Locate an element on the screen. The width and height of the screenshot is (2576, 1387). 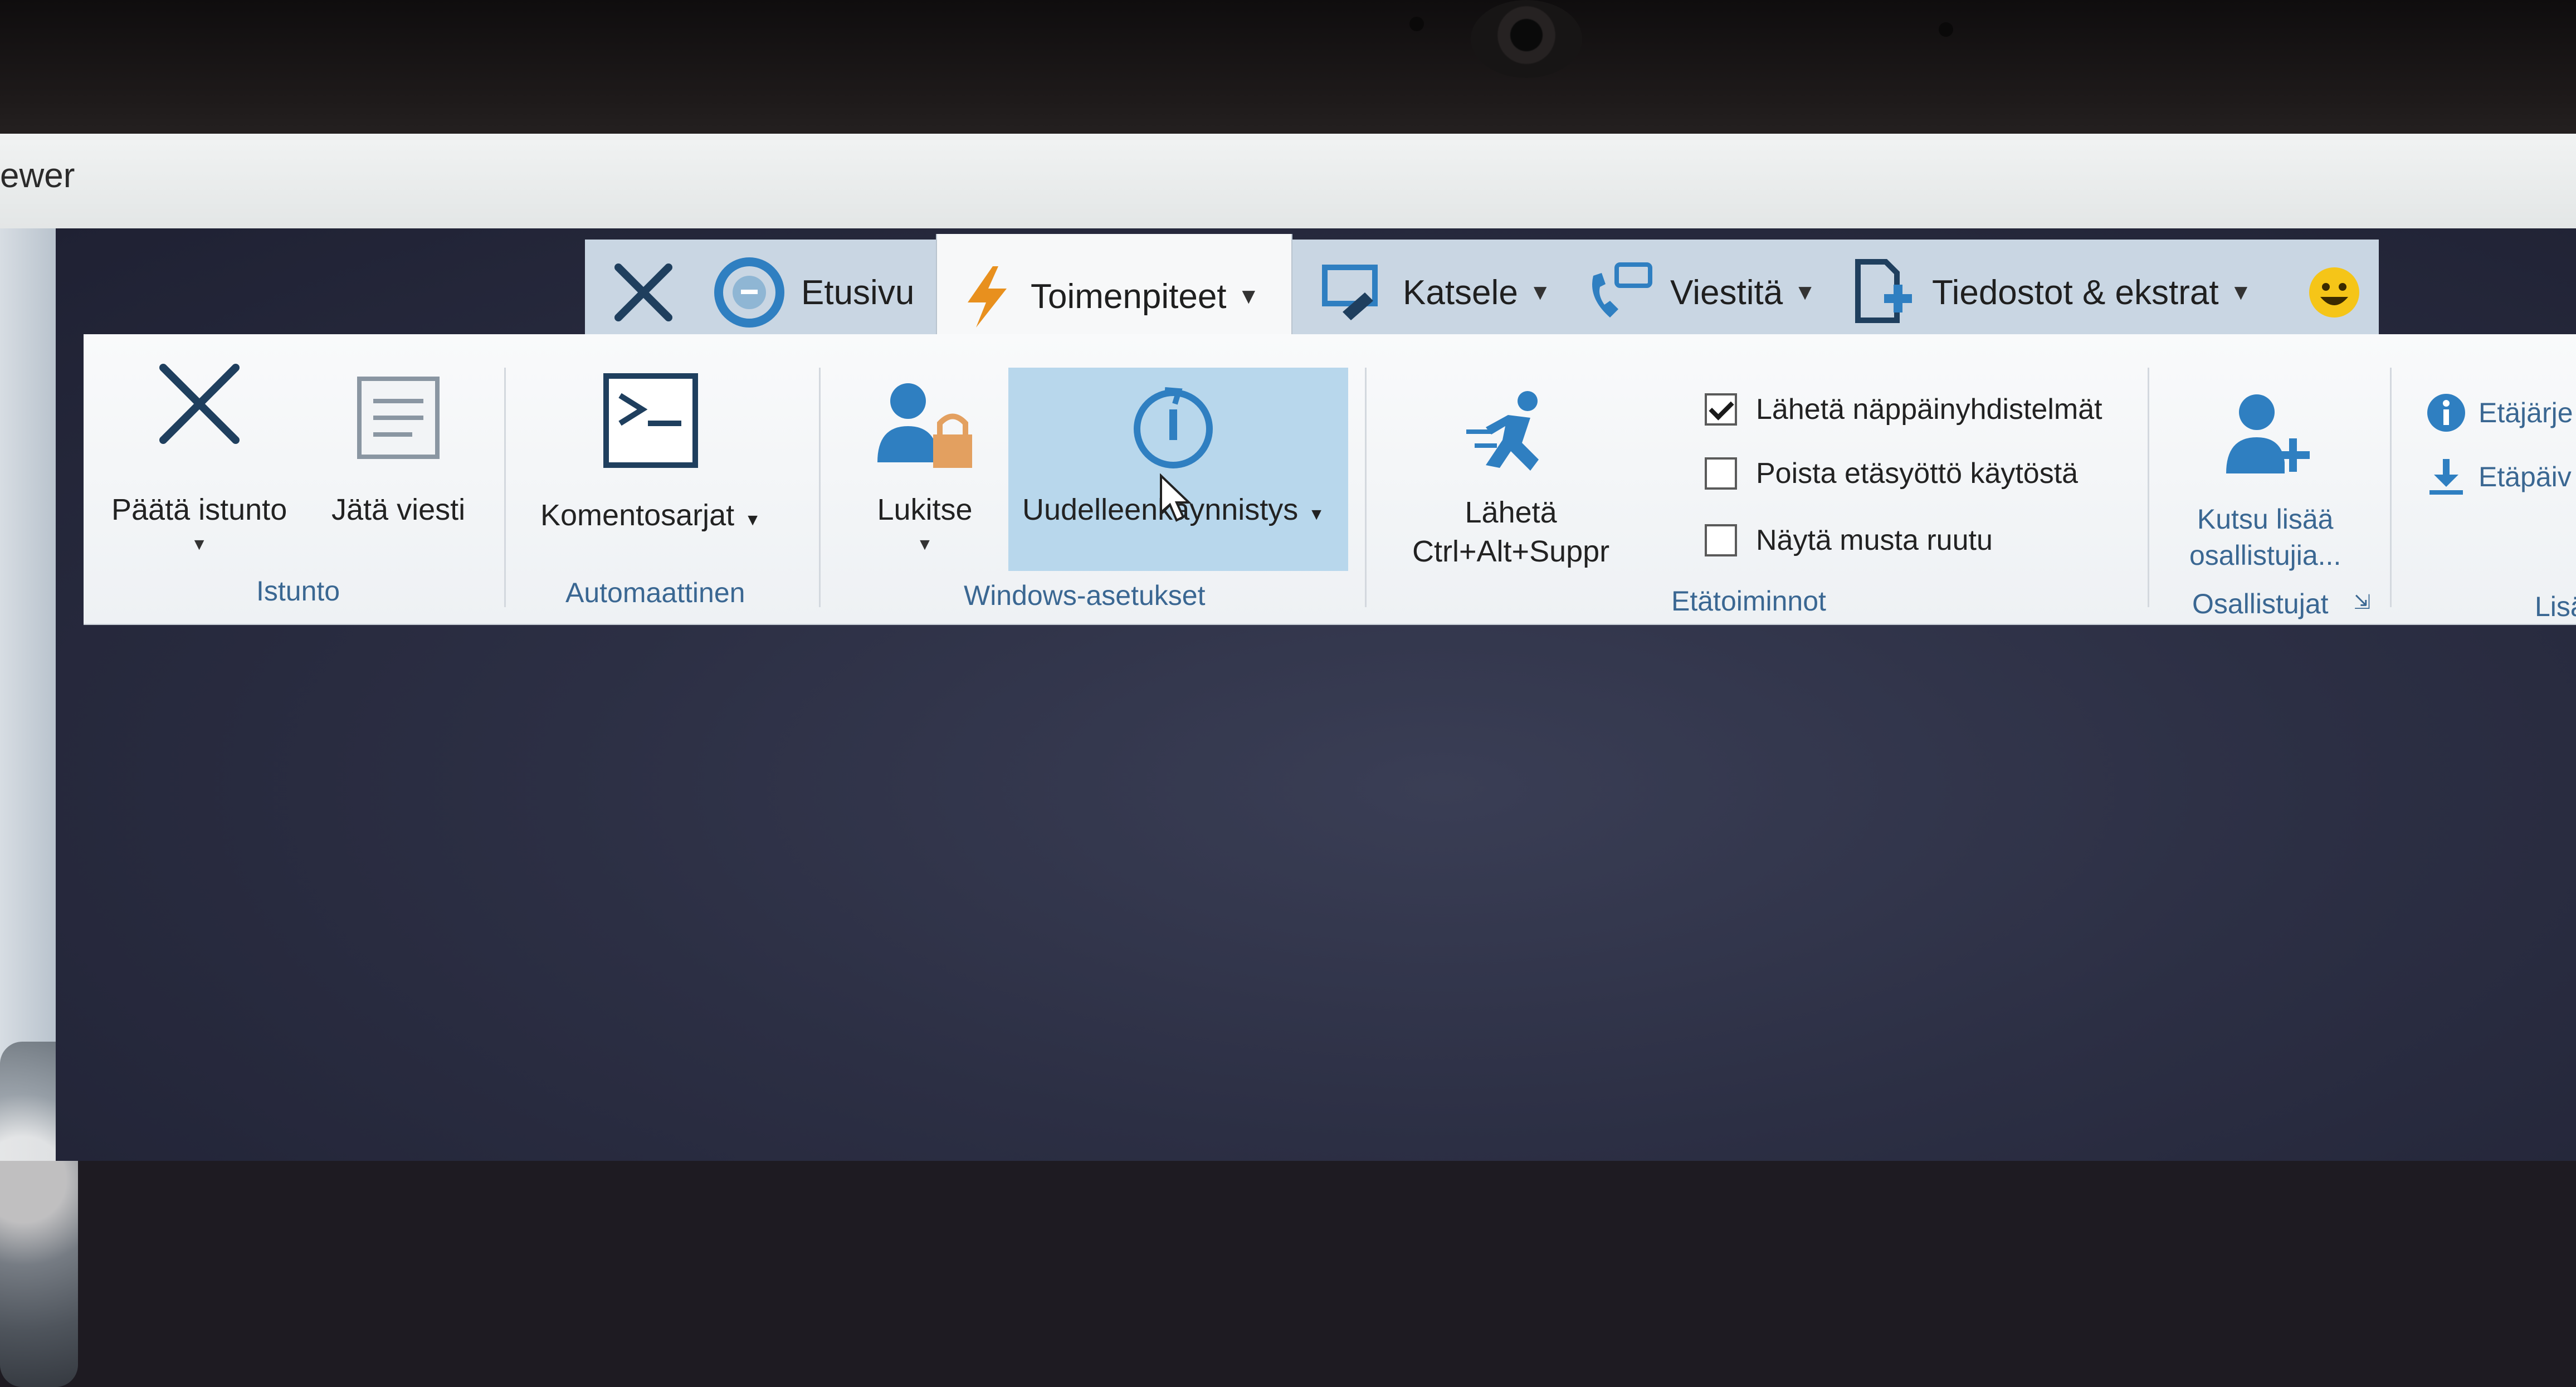
tab-label: Toimenpiteet is located at coordinates (1129, 296).